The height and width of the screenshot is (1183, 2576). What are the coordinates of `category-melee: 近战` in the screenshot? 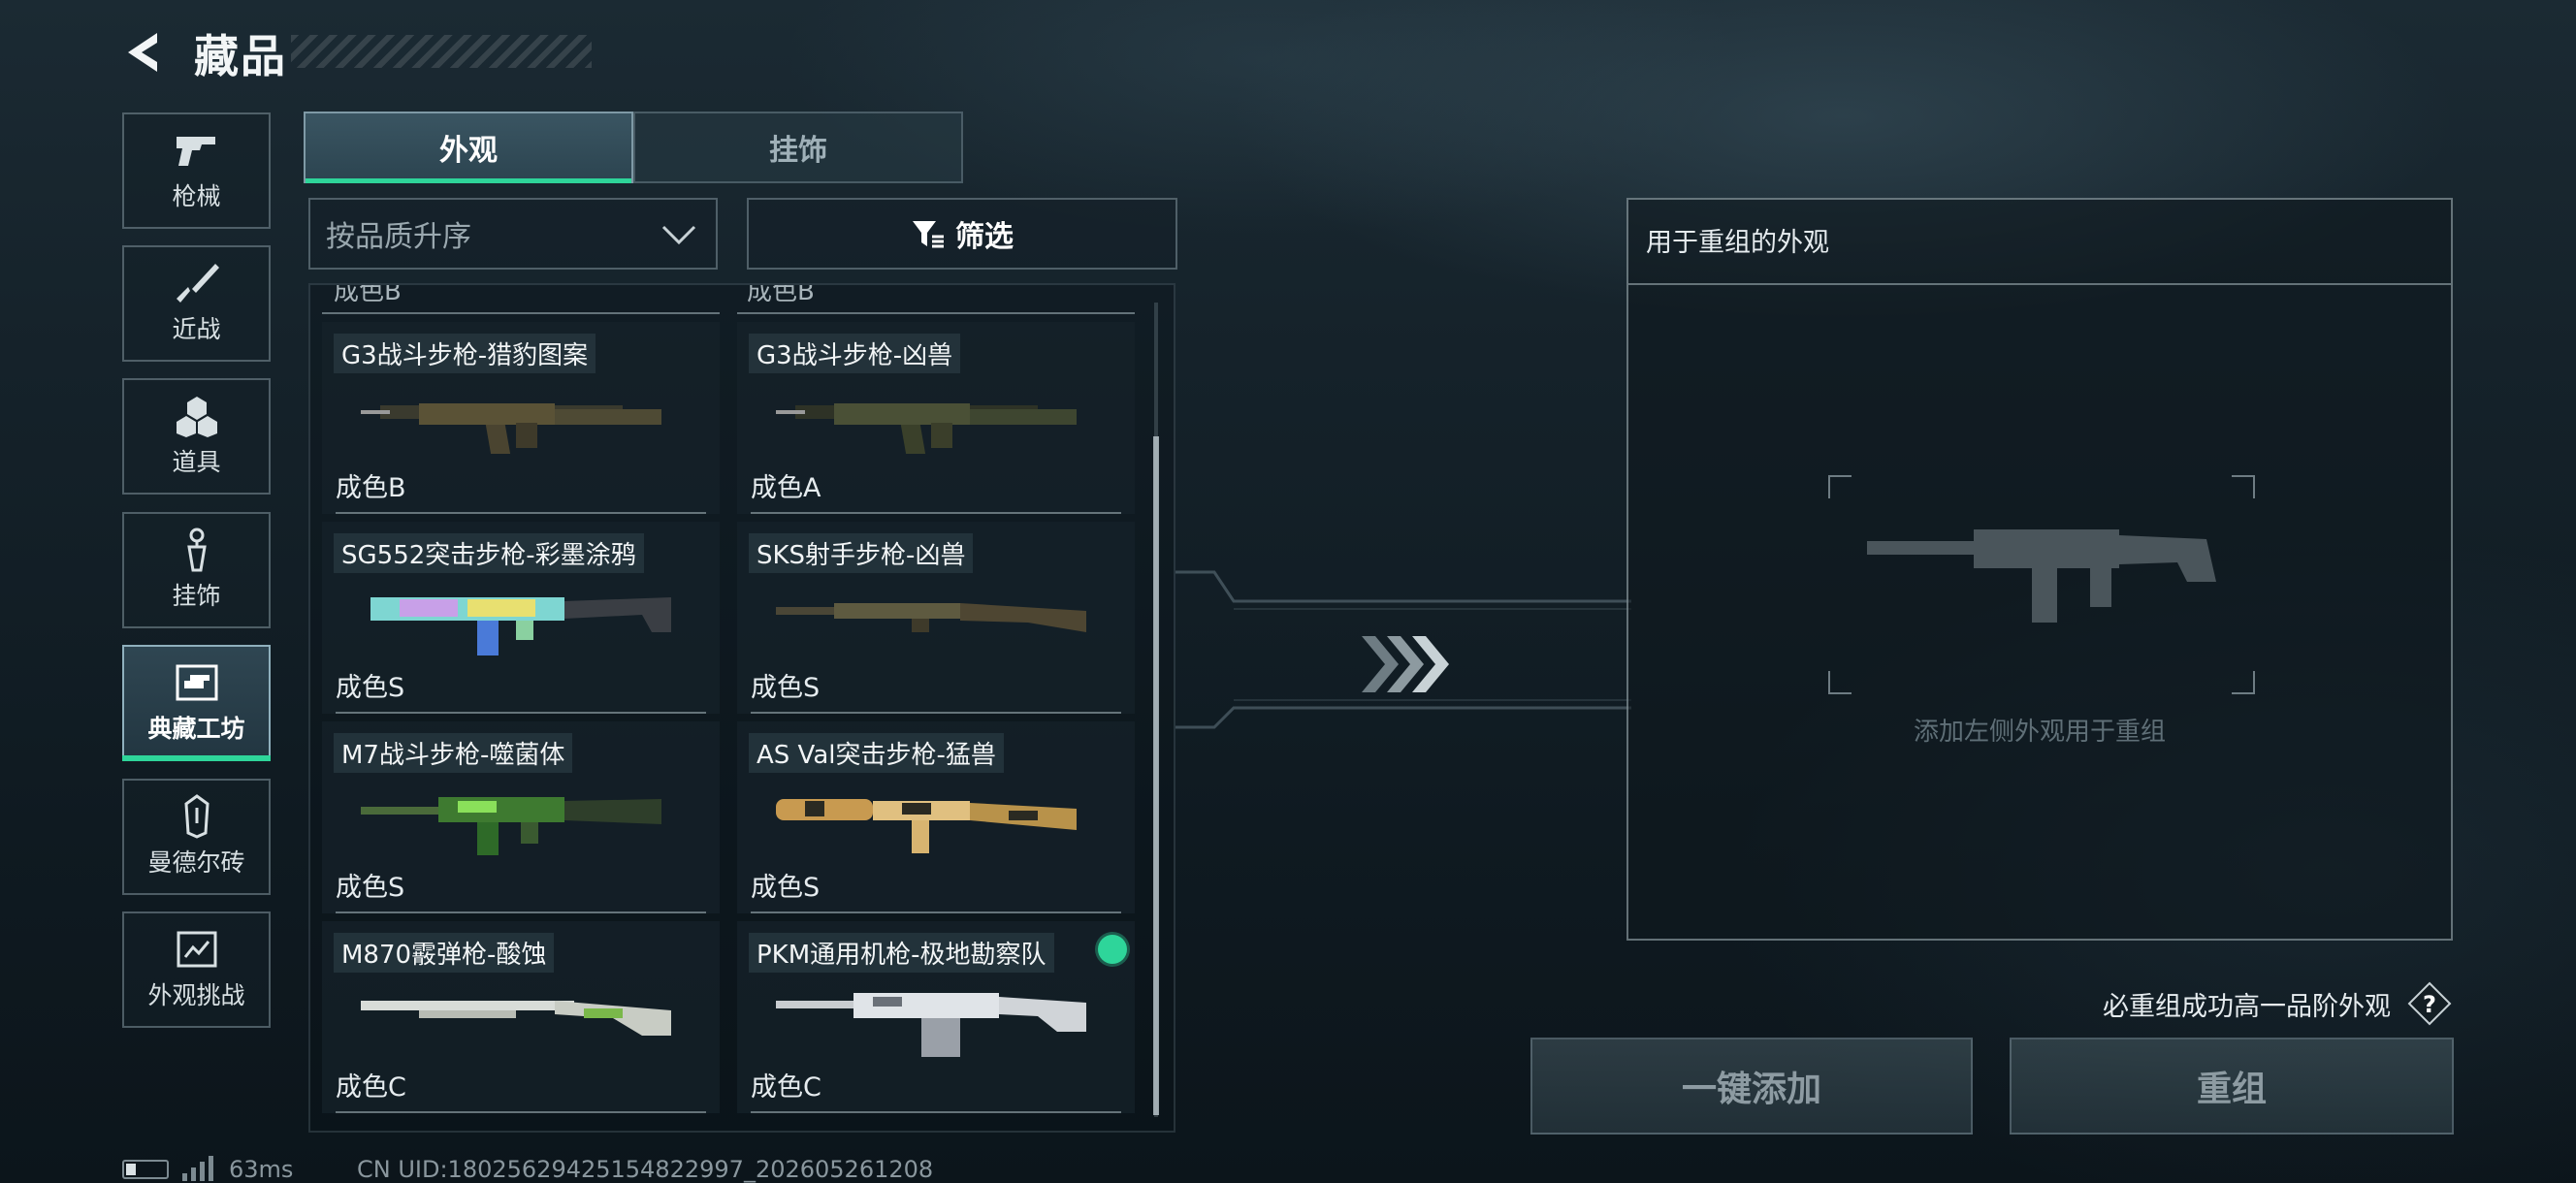 It's located at (196, 303).